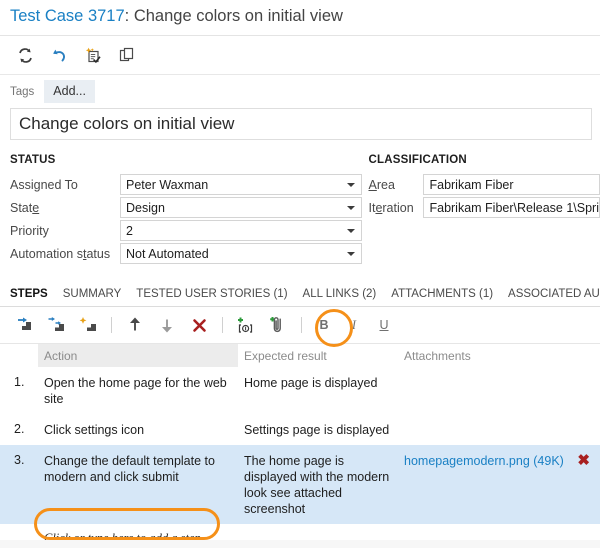 This screenshot has width=600, height=553. I want to click on column-header-attachments: Attachments, so click(437, 355).